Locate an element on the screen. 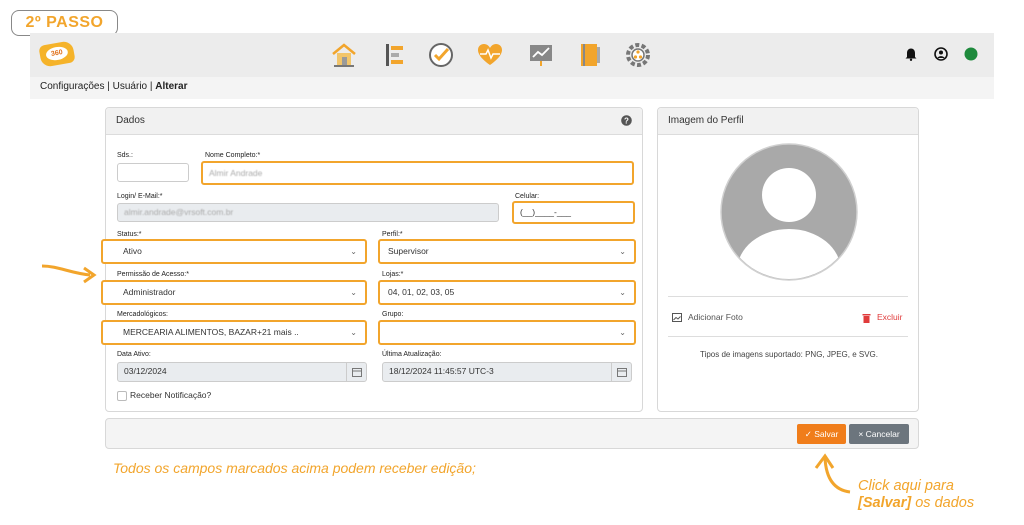 The image size is (1024, 525). status-value: Ativo is located at coordinates (132, 251).